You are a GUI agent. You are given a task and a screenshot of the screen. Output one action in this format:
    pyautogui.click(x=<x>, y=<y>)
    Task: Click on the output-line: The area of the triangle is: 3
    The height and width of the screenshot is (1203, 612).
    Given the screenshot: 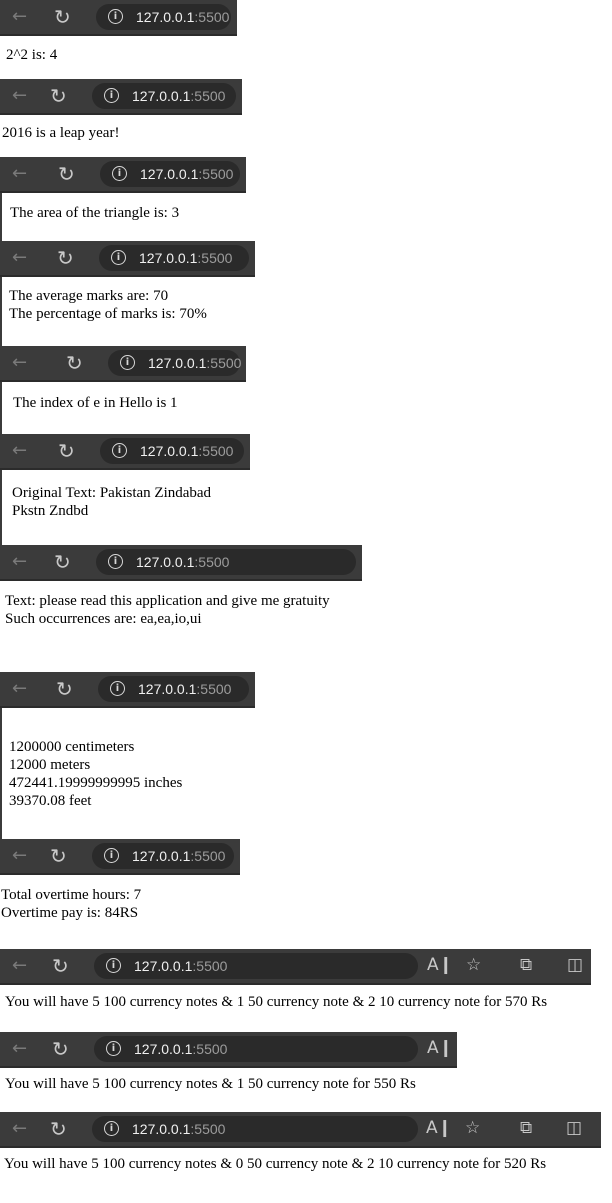 What is the action you would take?
    pyautogui.click(x=95, y=213)
    